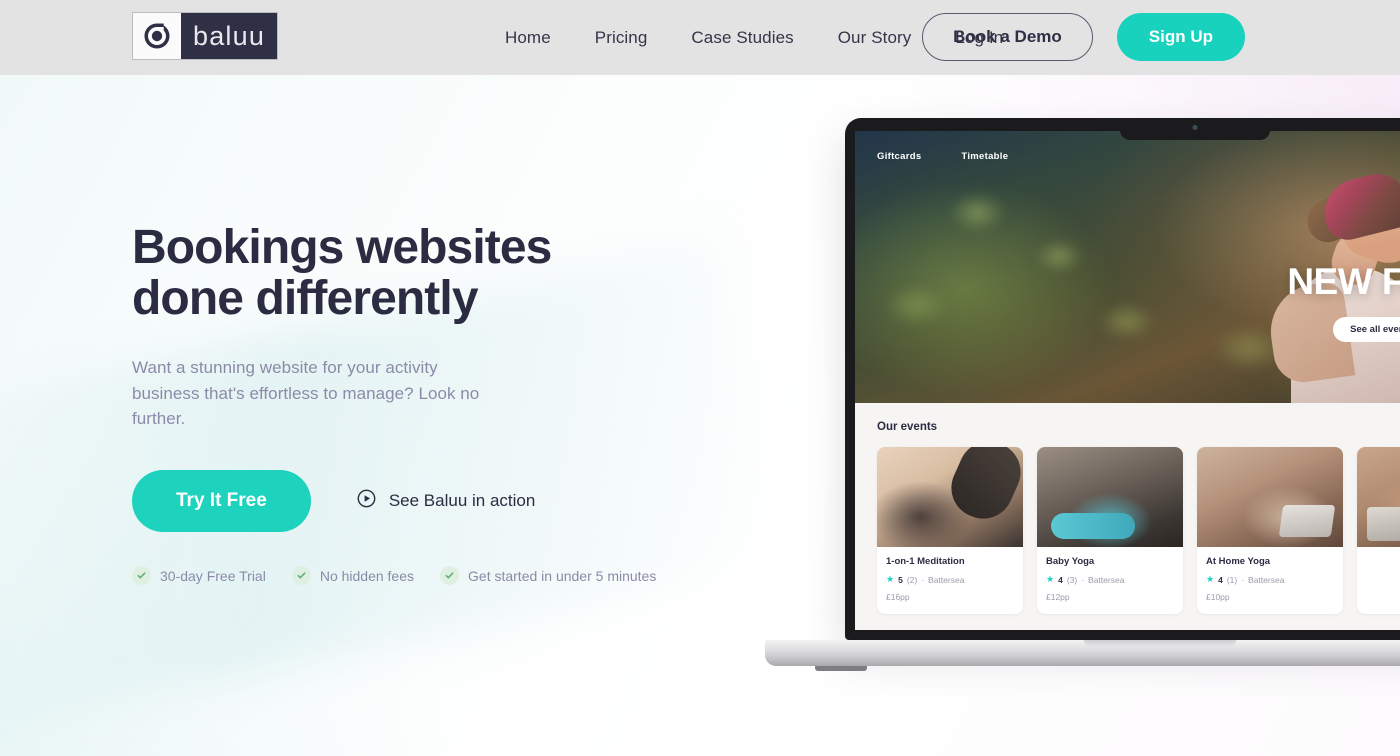 This screenshot has width=1400, height=756. I want to click on event-card-rating: ★ 4 (3) · Battersea, so click(1110, 579).